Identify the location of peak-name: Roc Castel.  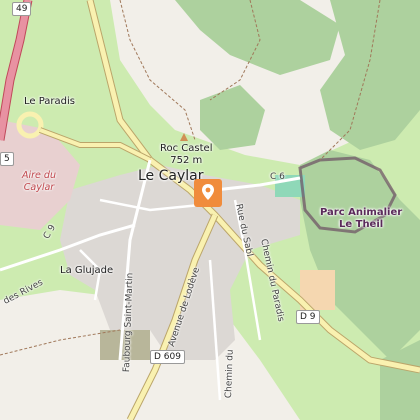
(186, 148).